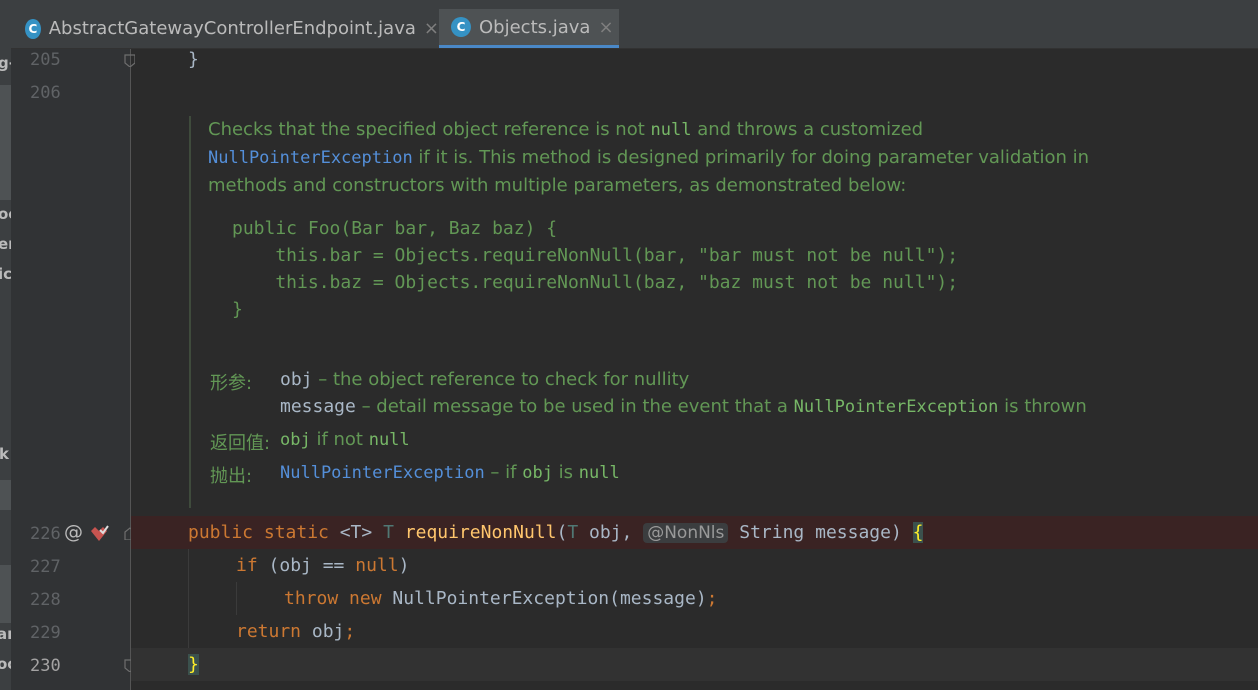 The image size is (1258, 690). What do you see at coordinates (694, 664) in the screenshot?
I see `code-line-230-current: }` at bounding box center [694, 664].